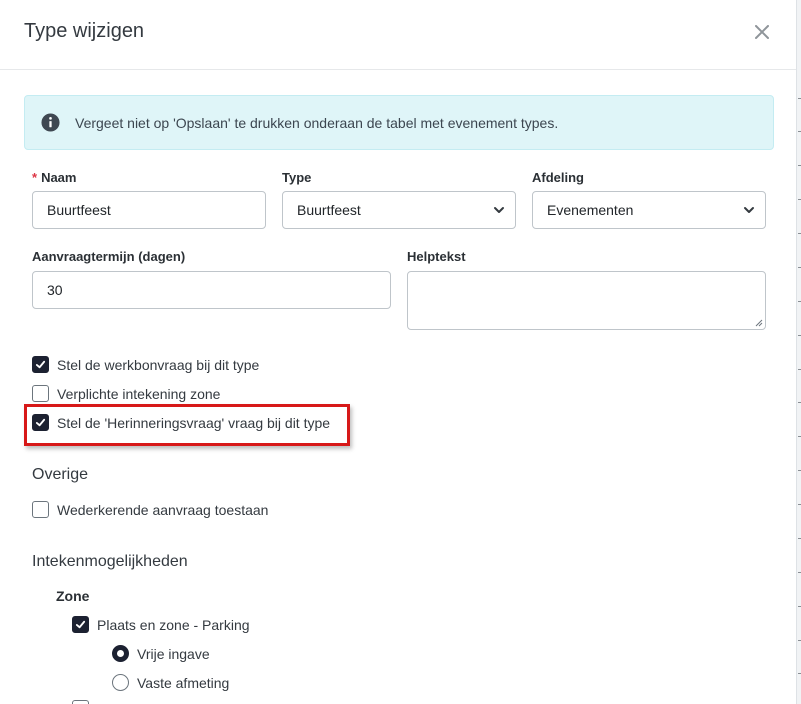 The height and width of the screenshot is (704, 801). Describe the element at coordinates (649, 210) in the screenshot. I see `afdeling-select: Evenementen` at that location.